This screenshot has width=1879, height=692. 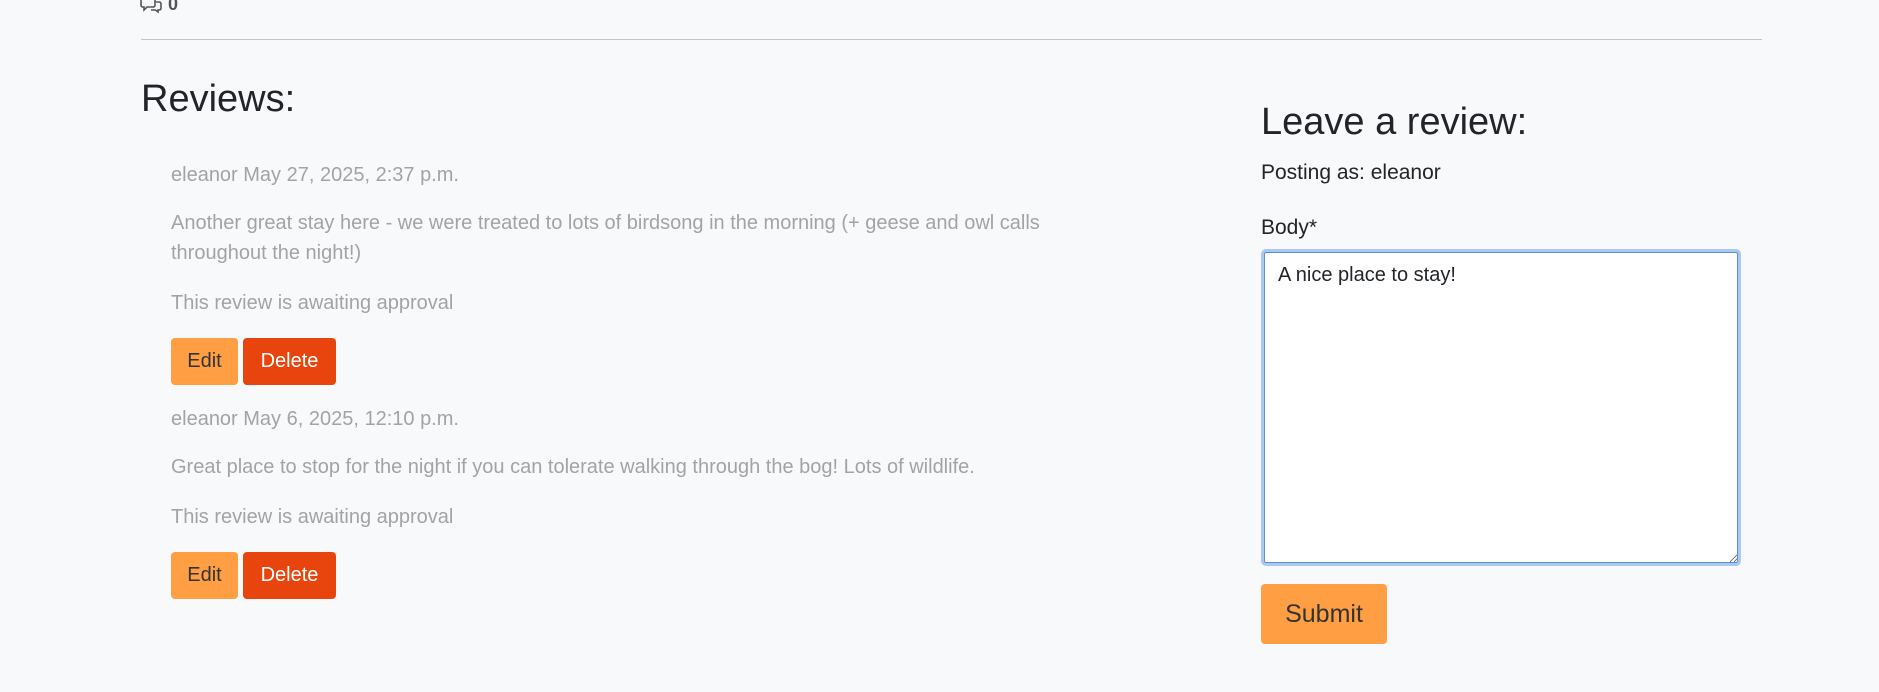 I want to click on submit-button: Submit, so click(x=1324, y=614).